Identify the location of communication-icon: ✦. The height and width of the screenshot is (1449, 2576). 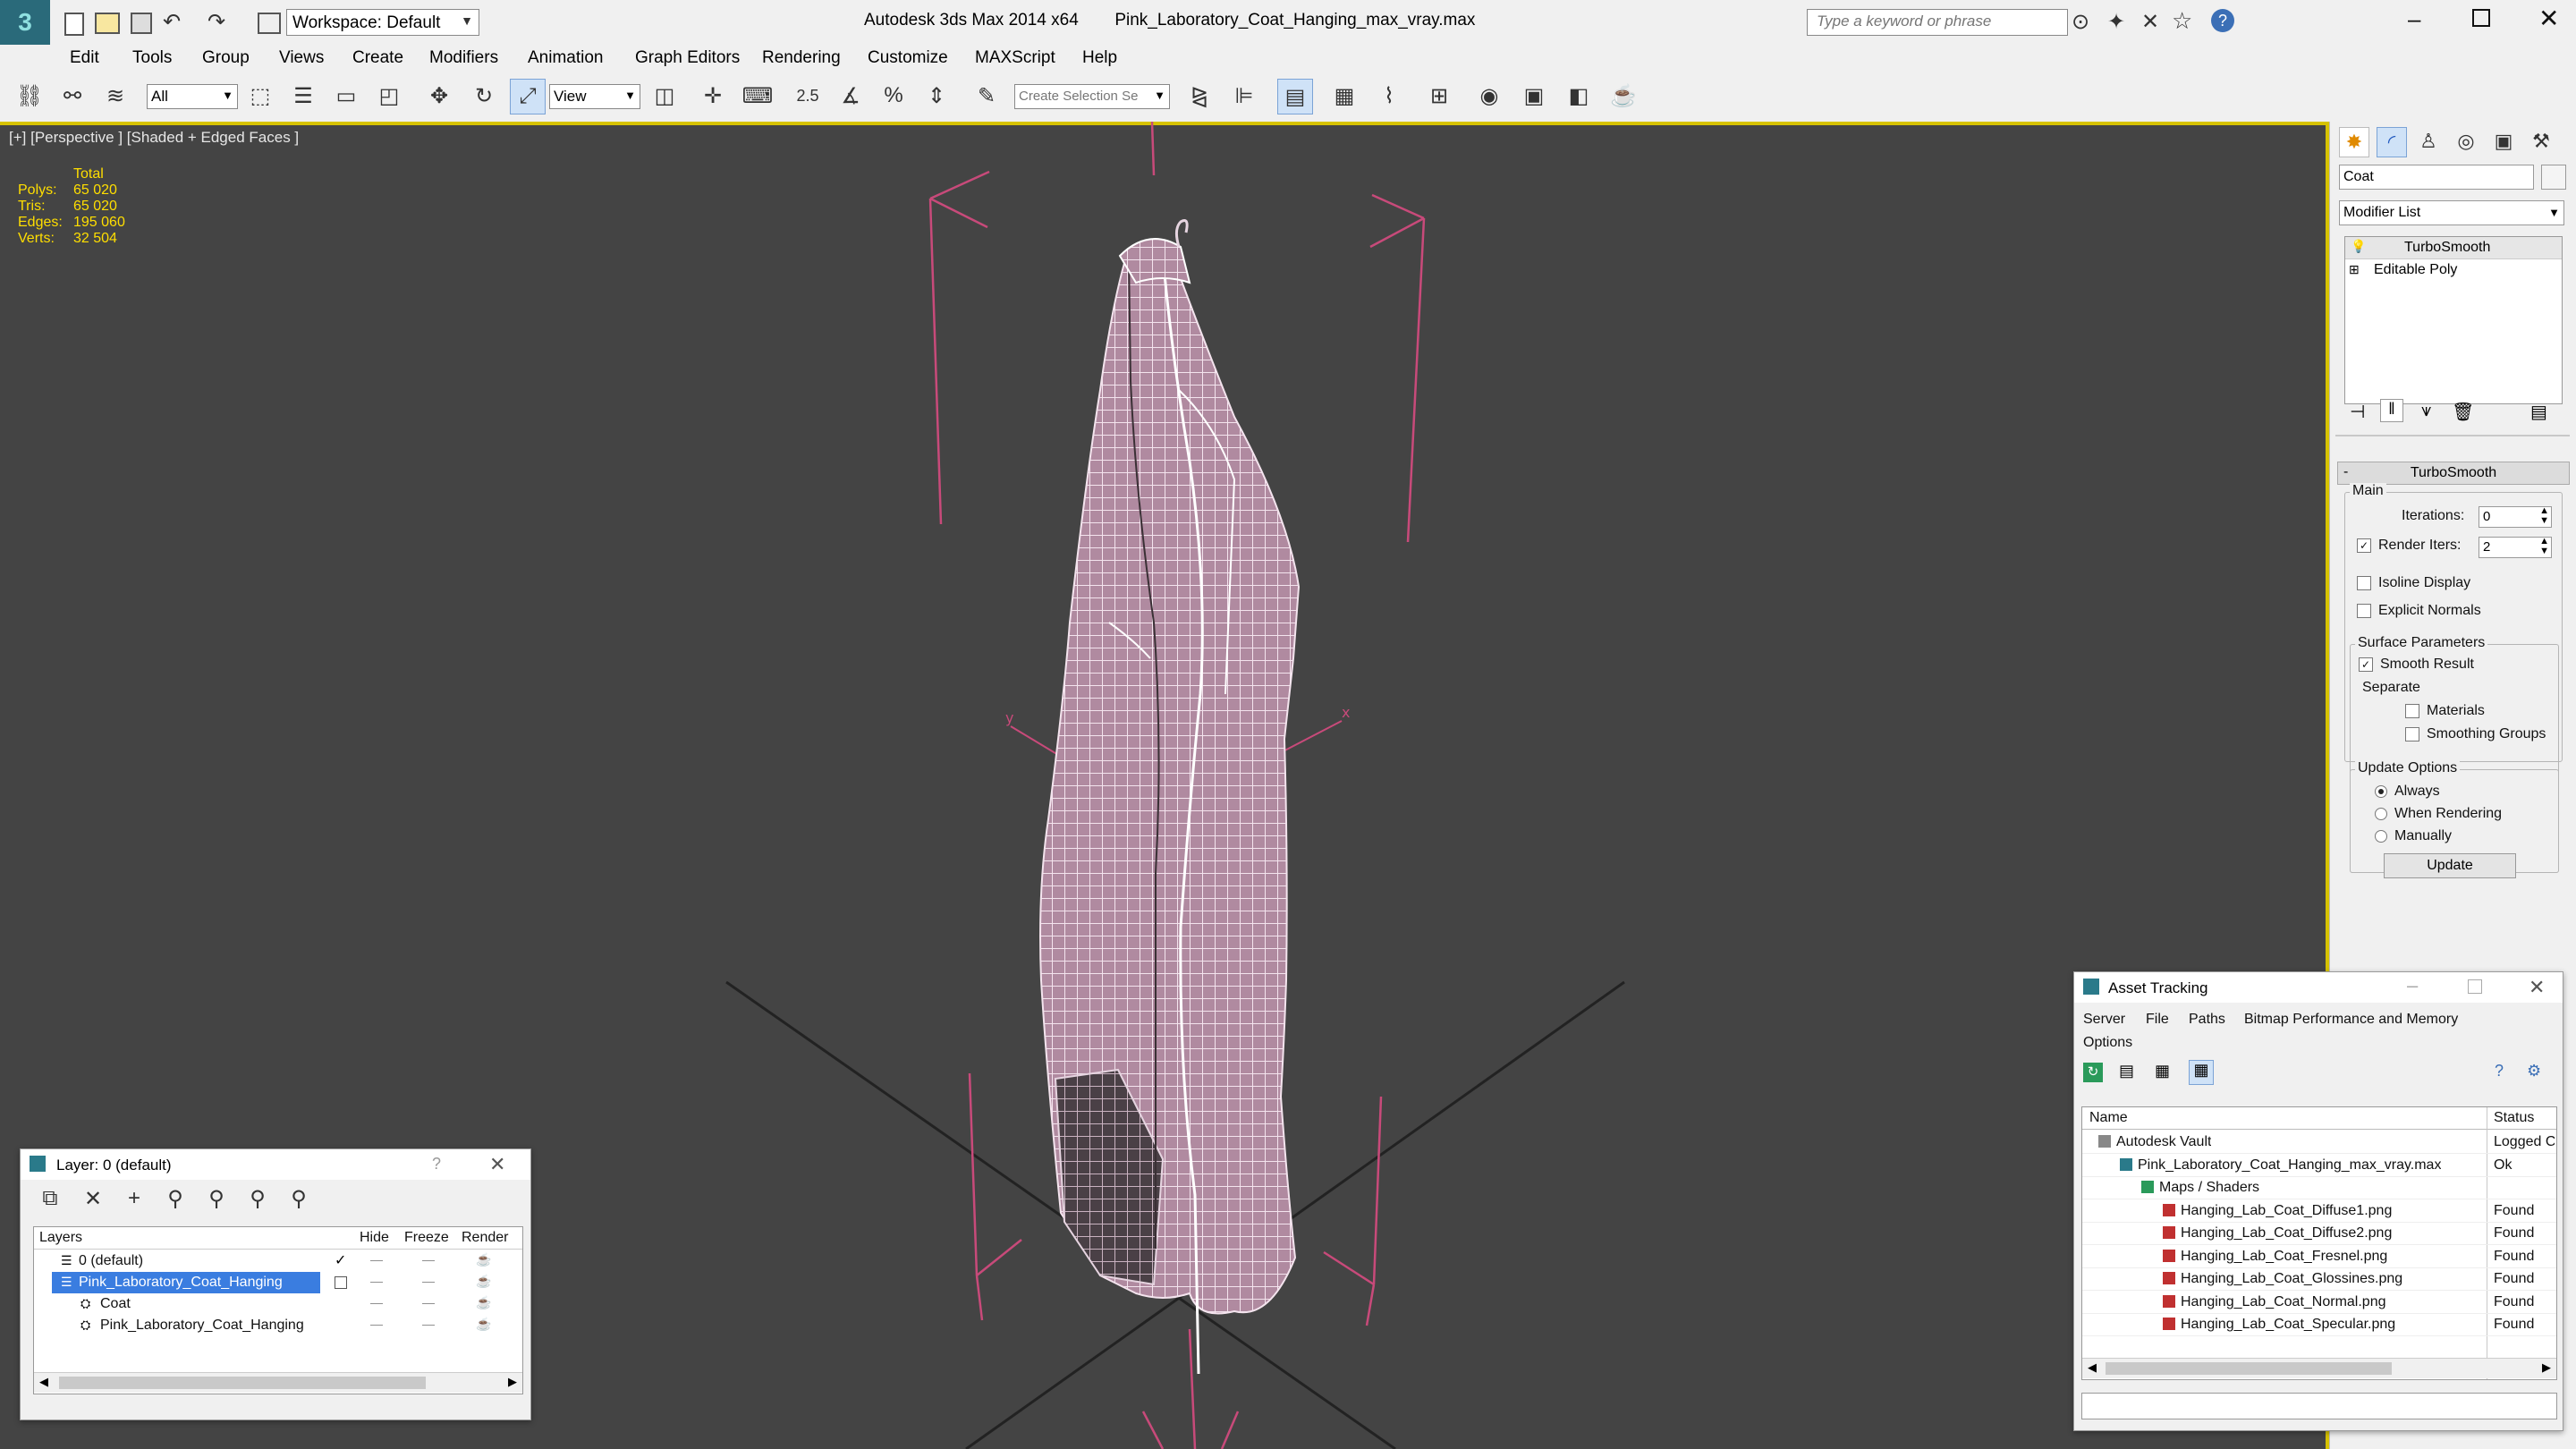
(2116, 22).